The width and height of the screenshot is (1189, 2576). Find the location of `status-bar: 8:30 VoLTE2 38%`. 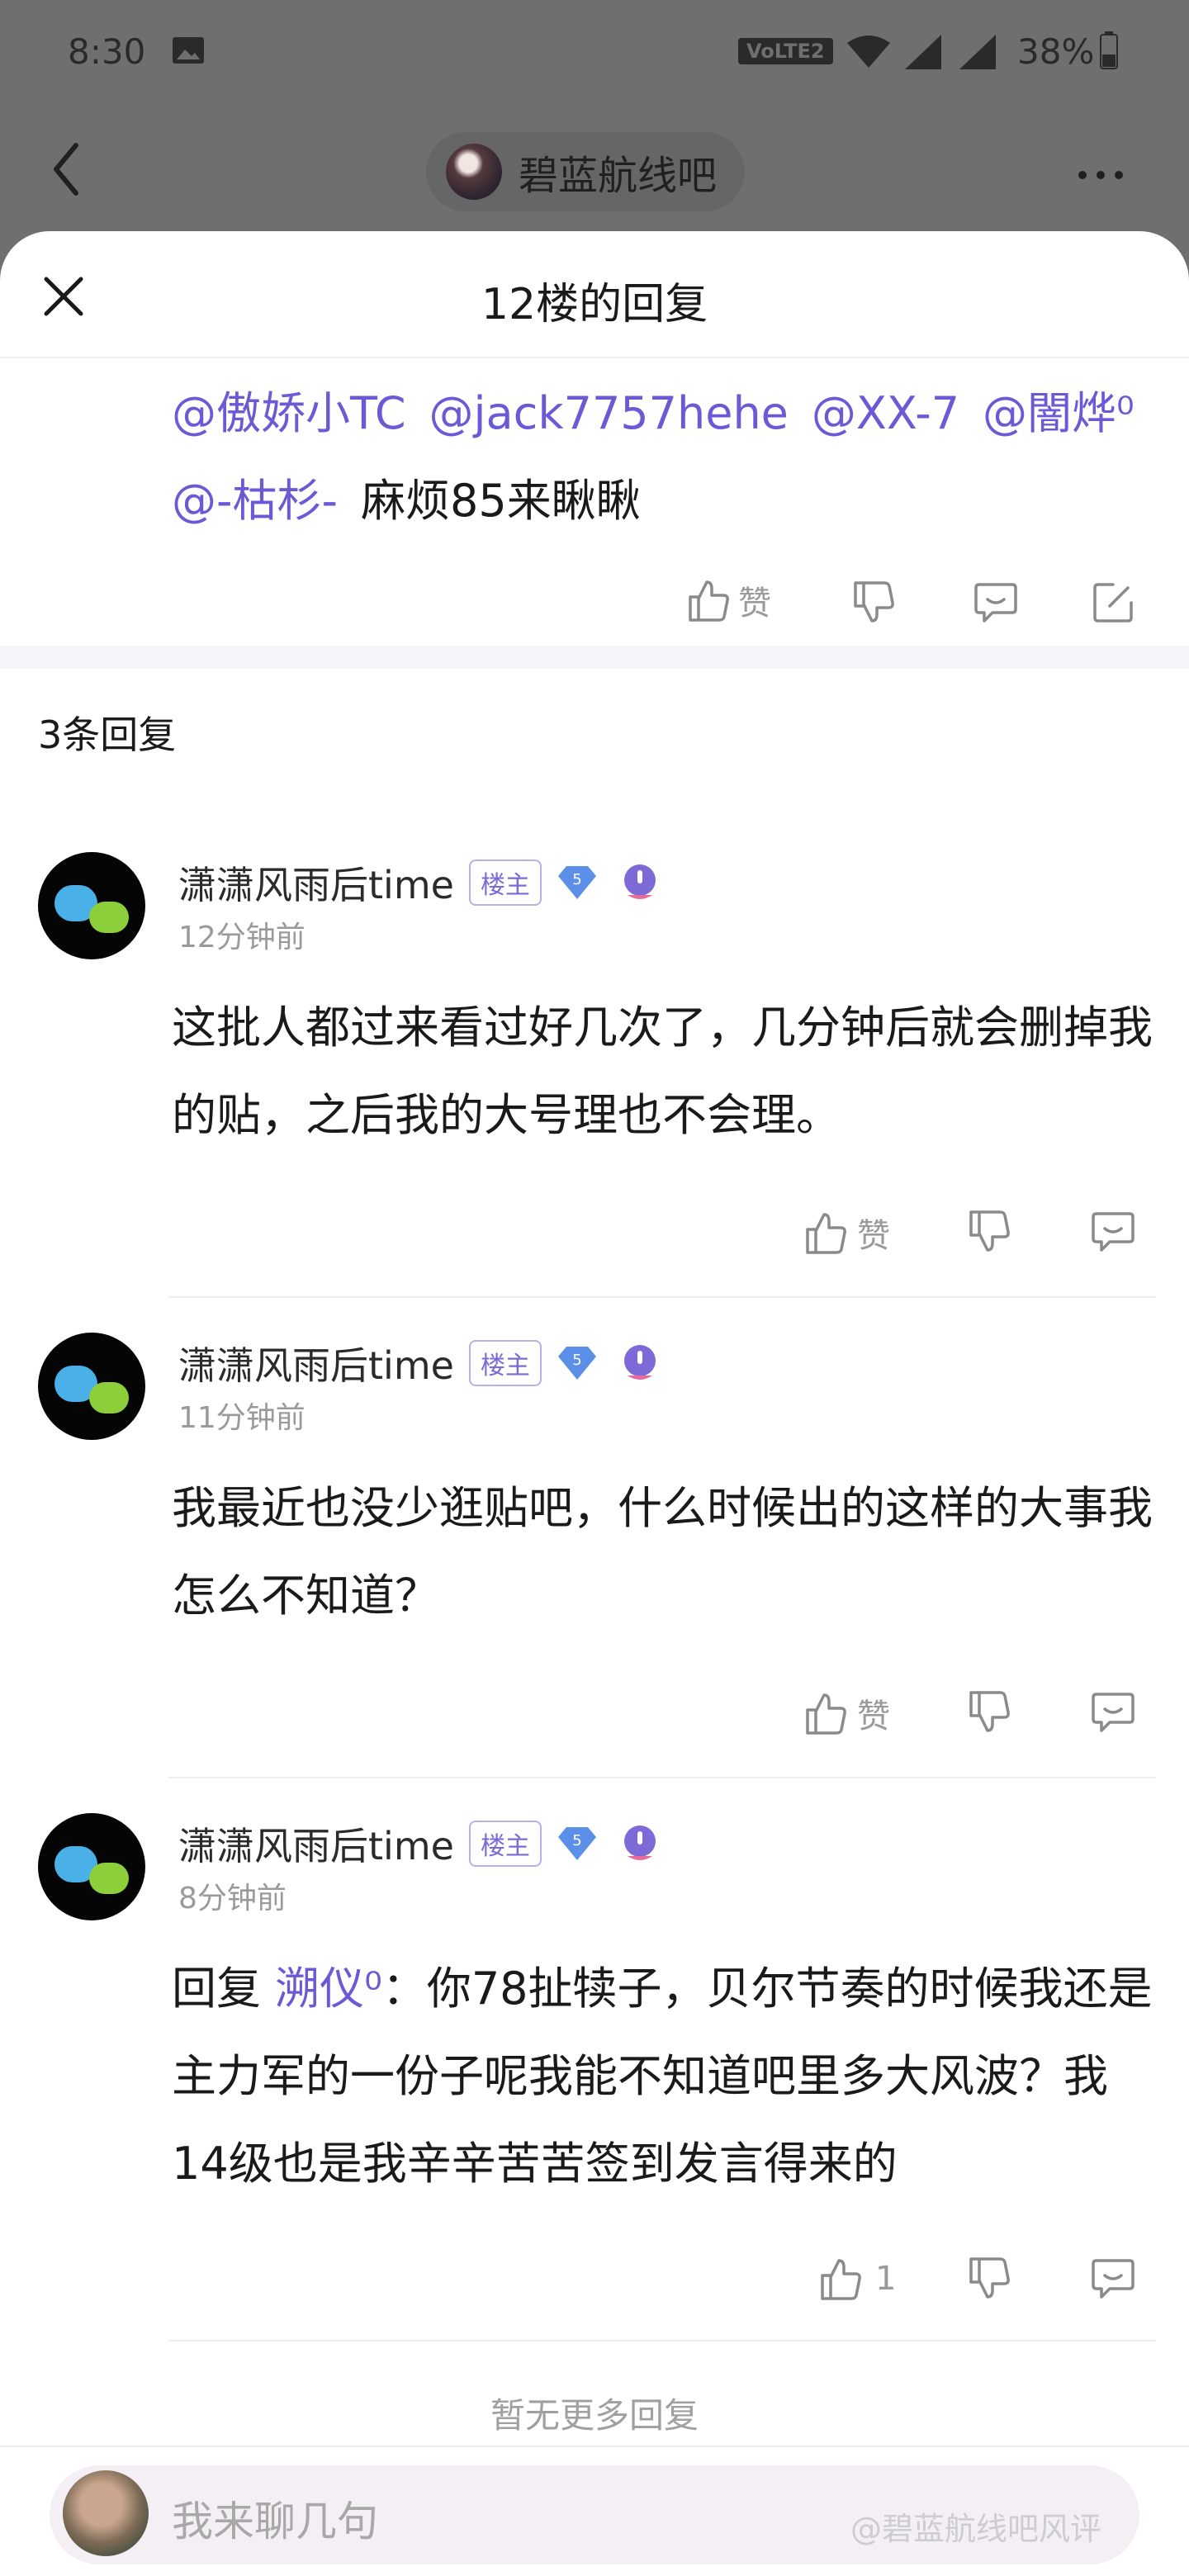

status-bar: 8:30 VoLTE2 38% is located at coordinates (594, 53).